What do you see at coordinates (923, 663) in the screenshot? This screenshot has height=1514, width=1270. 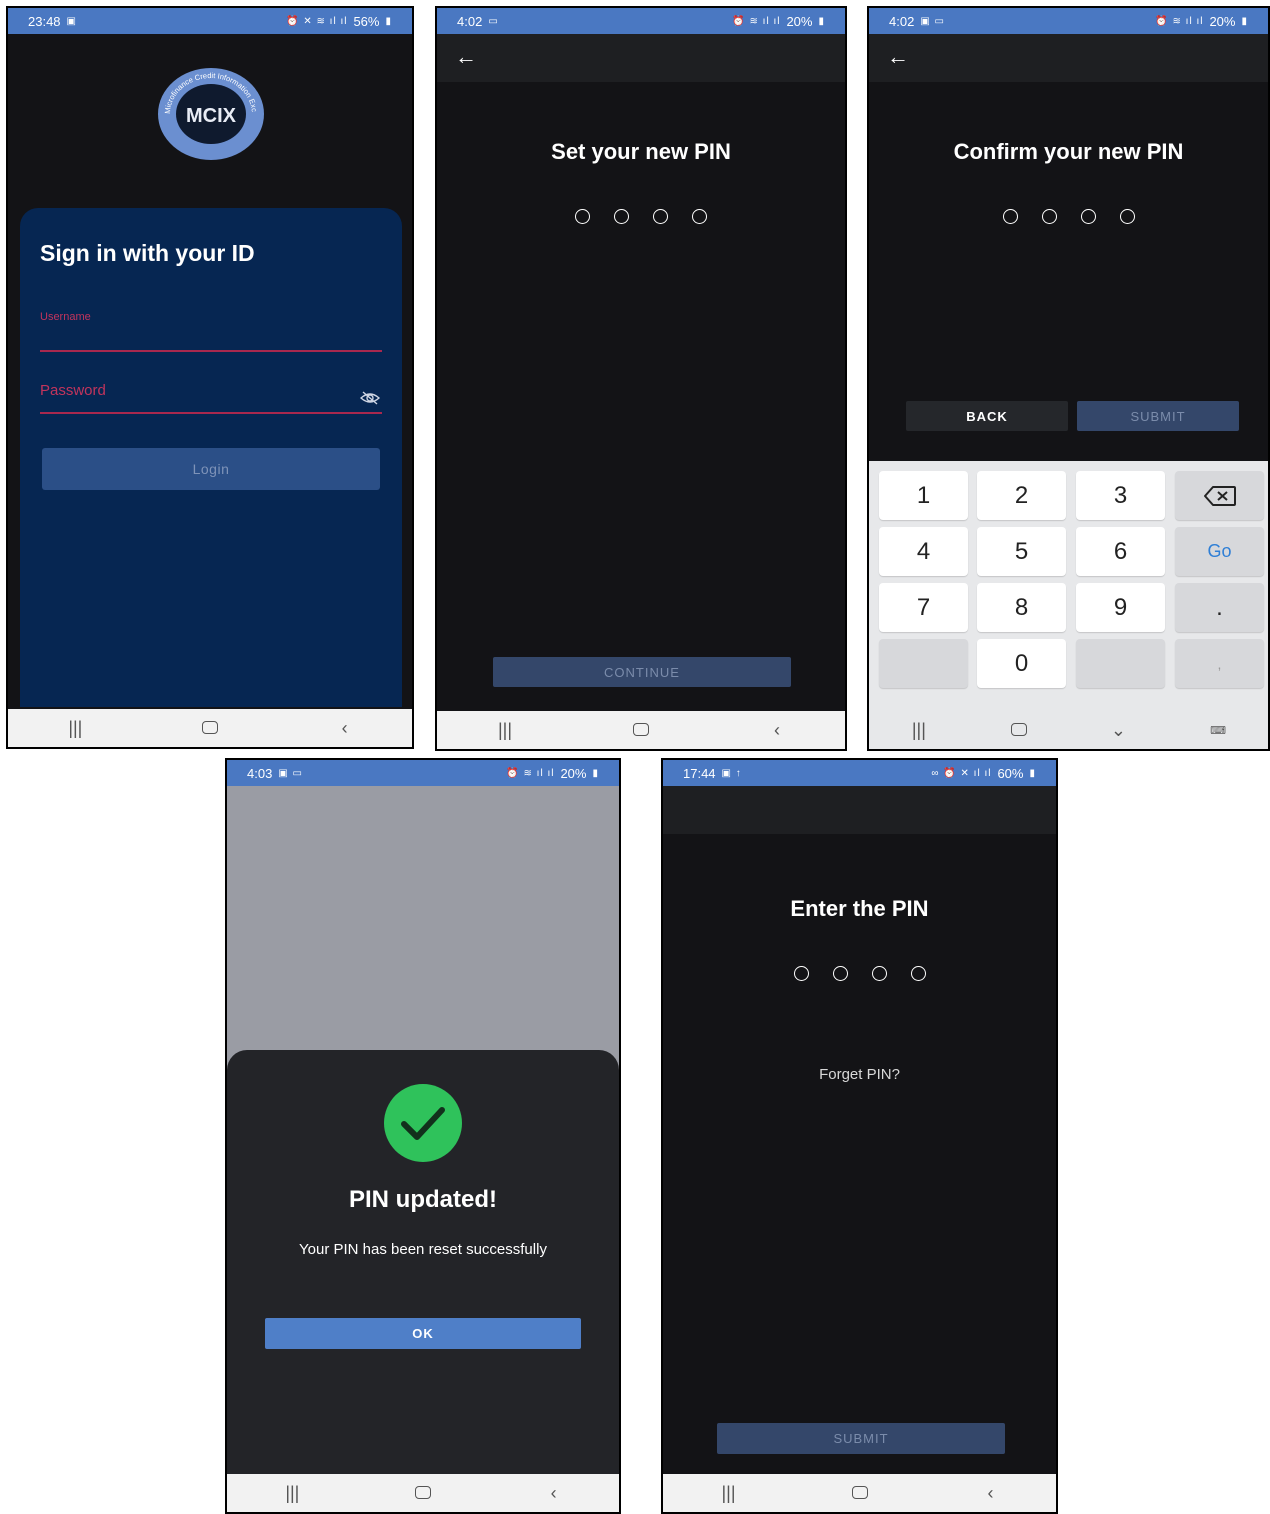 I see `blank-key-left` at bounding box center [923, 663].